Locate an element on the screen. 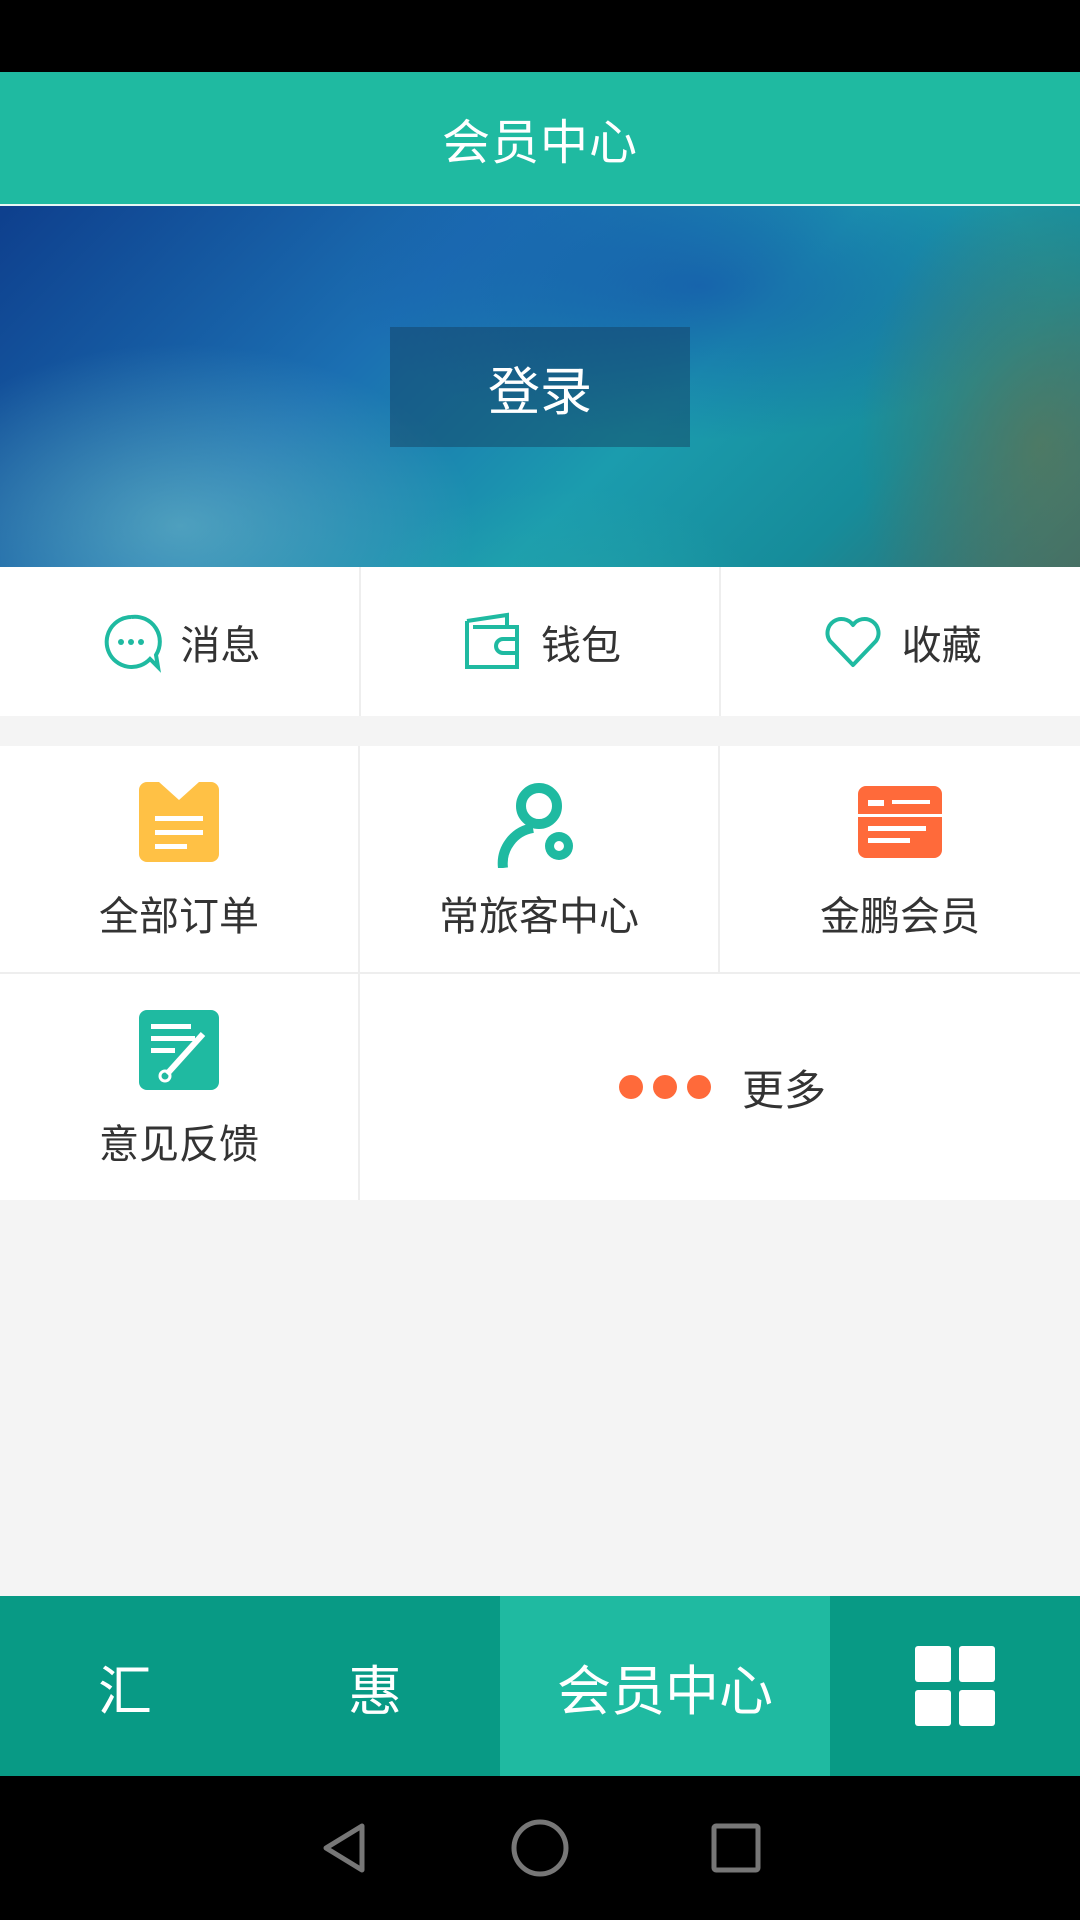 The image size is (1080, 1920). recents-icon is located at coordinates (736, 1848).